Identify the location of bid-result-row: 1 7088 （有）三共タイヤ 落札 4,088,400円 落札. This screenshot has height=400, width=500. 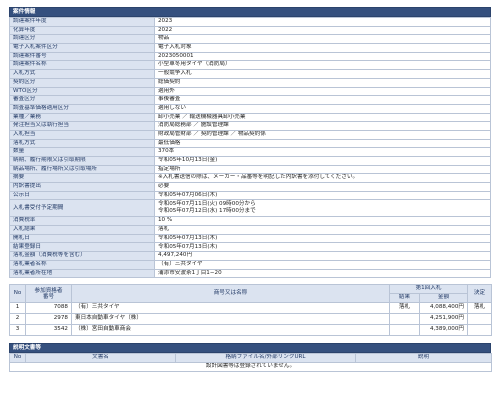
(250, 308).